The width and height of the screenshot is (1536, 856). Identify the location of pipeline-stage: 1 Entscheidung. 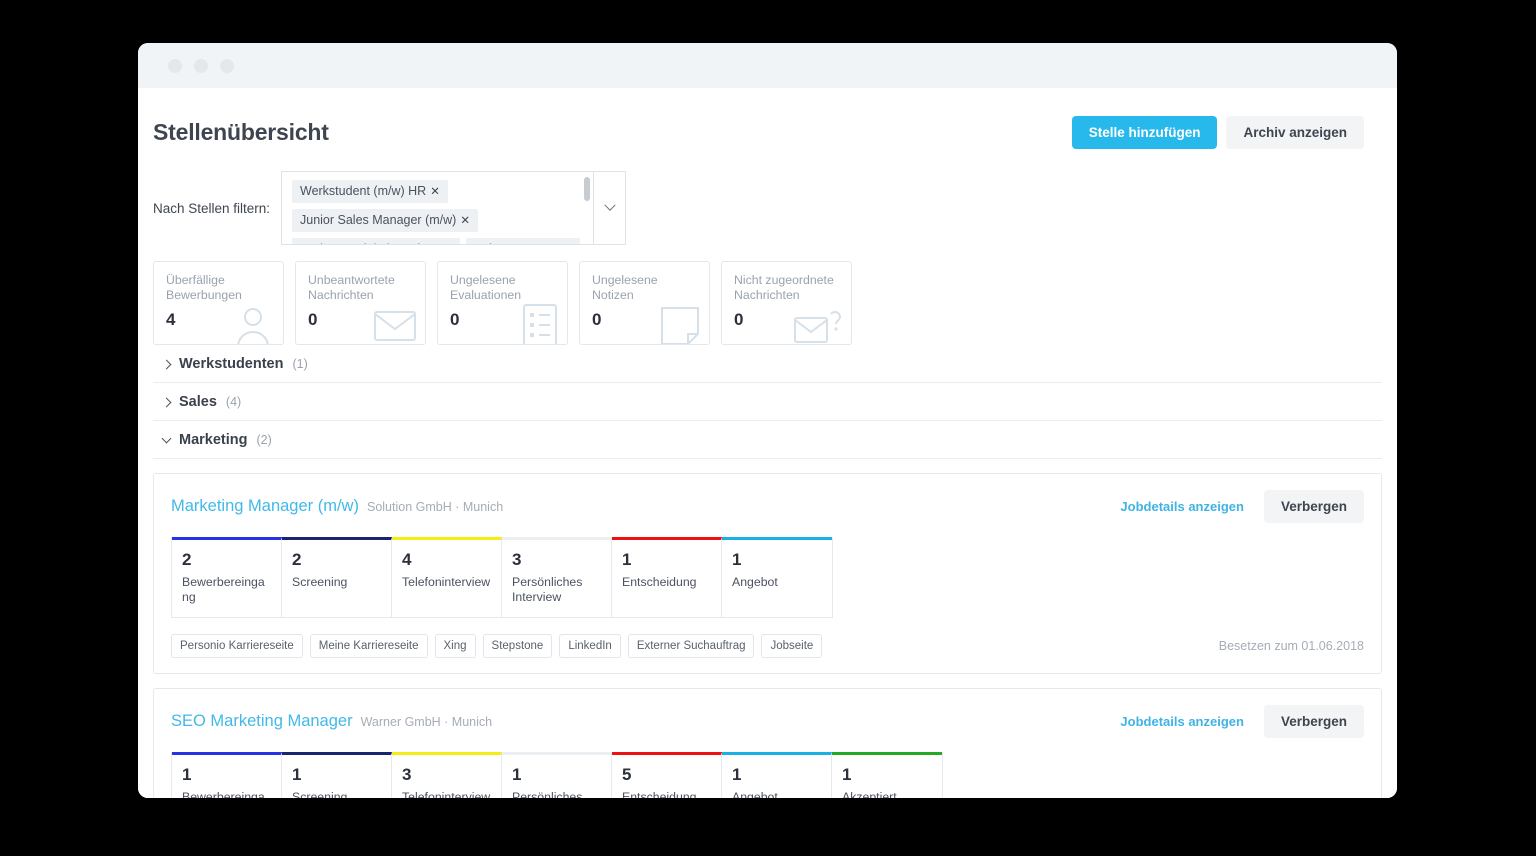
(667, 577).